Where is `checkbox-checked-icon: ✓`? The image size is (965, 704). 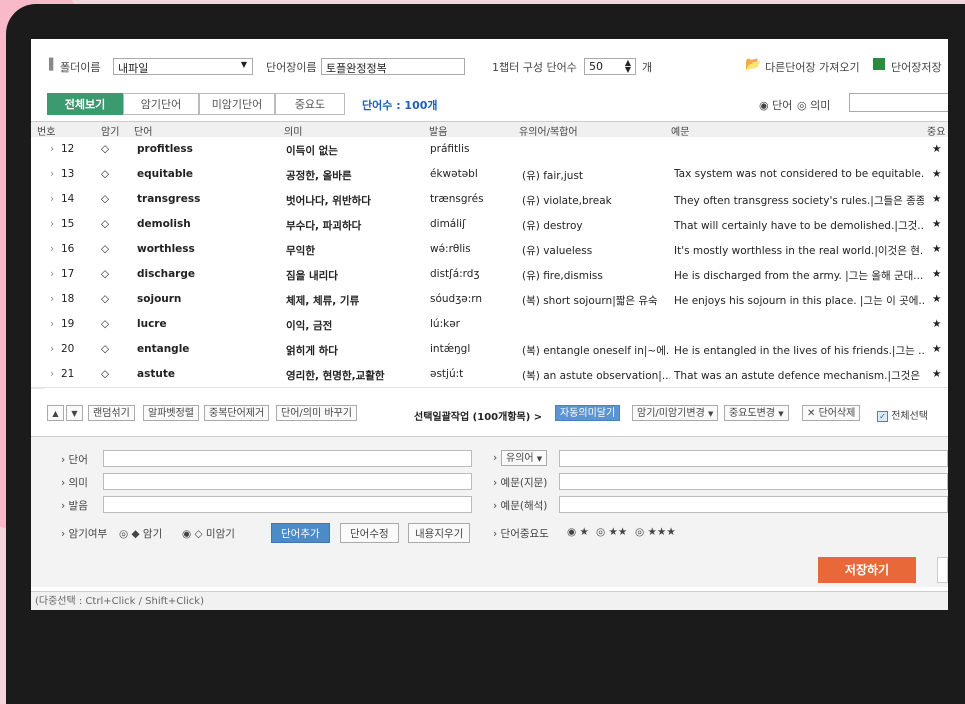
checkbox-checked-icon: ✓ is located at coordinates (882, 416).